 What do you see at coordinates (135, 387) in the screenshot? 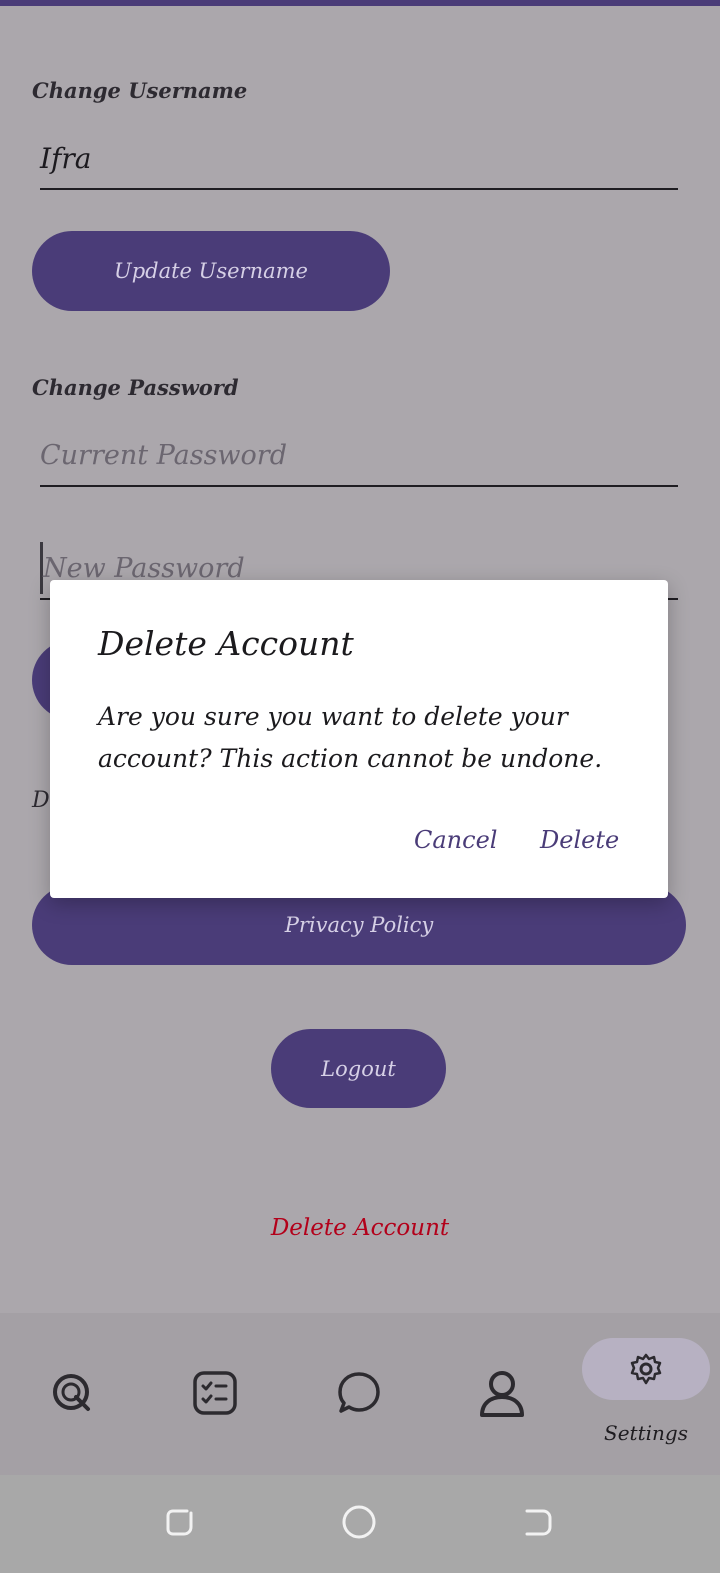
I see `change-password-label: Change Password` at bounding box center [135, 387].